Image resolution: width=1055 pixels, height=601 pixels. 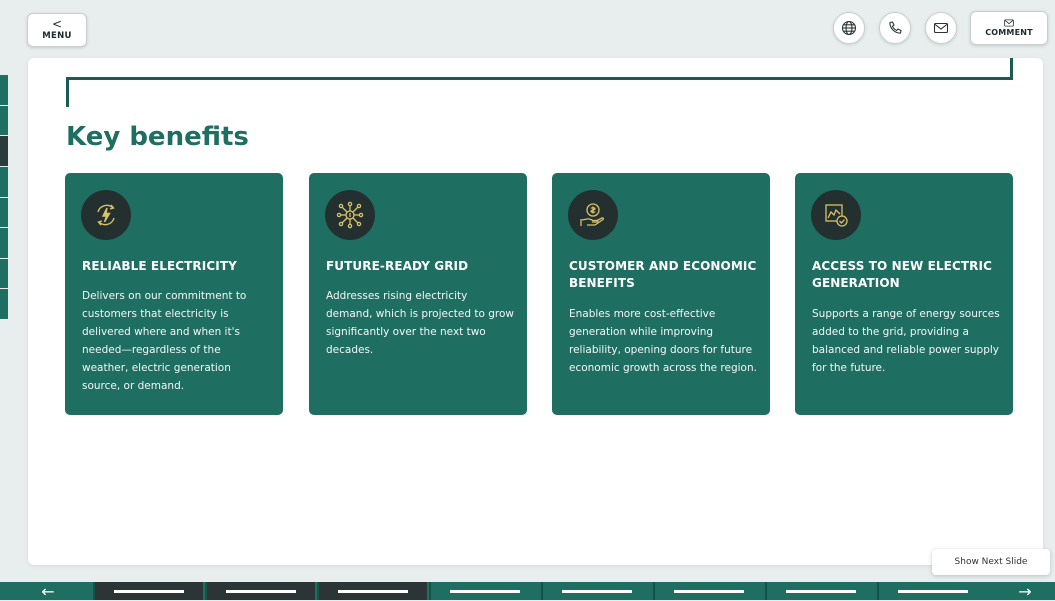 I want to click on menu-button: < MENU, so click(x=57, y=30).